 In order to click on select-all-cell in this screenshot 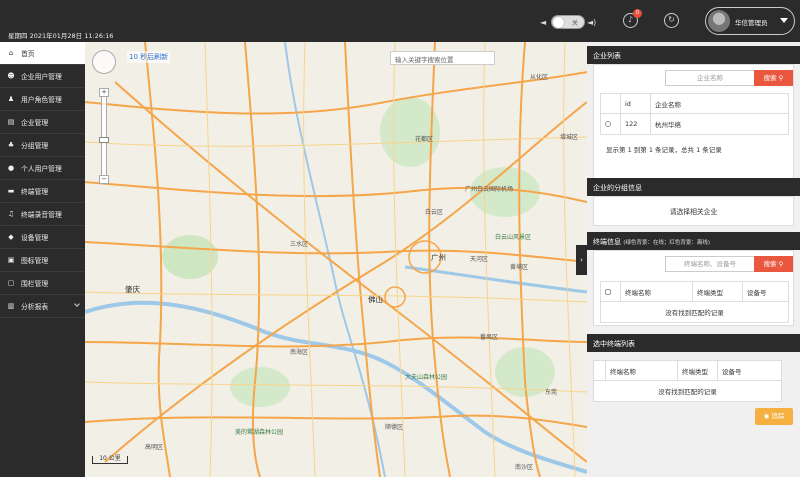, I will do `click(611, 291)`.